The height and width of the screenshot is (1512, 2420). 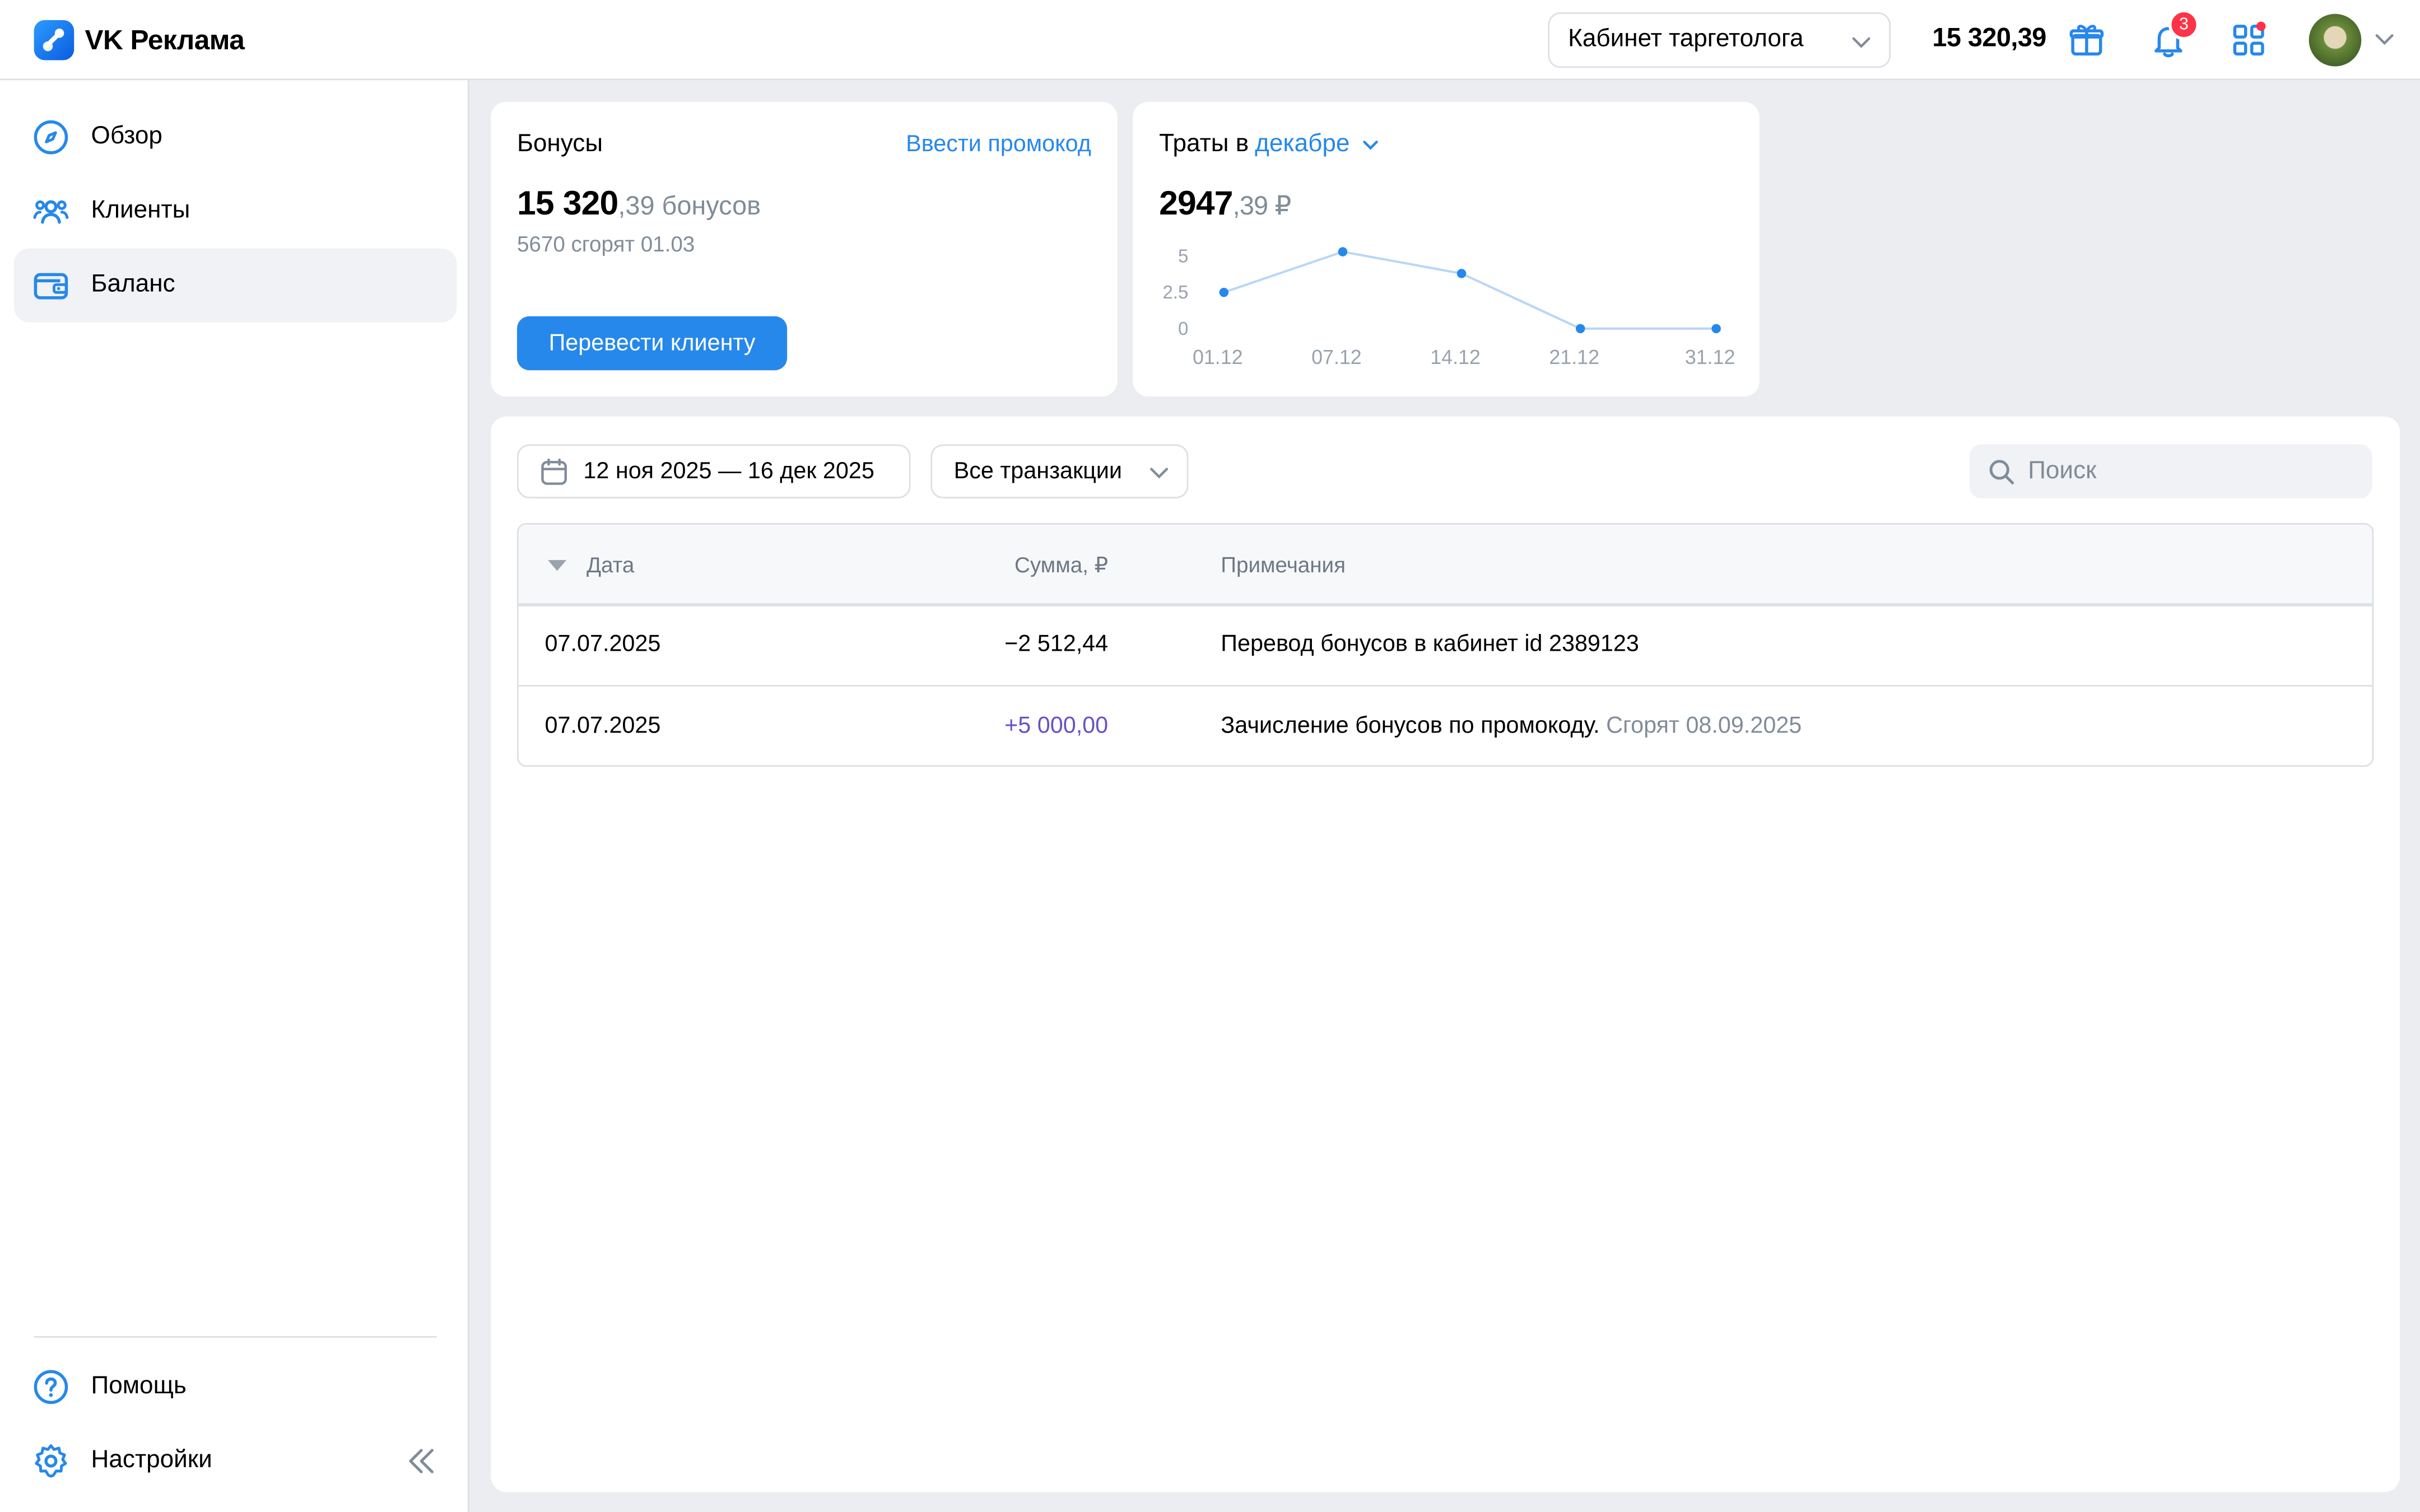 What do you see at coordinates (2087, 40) in the screenshot?
I see `gift-icon` at bounding box center [2087, 40].